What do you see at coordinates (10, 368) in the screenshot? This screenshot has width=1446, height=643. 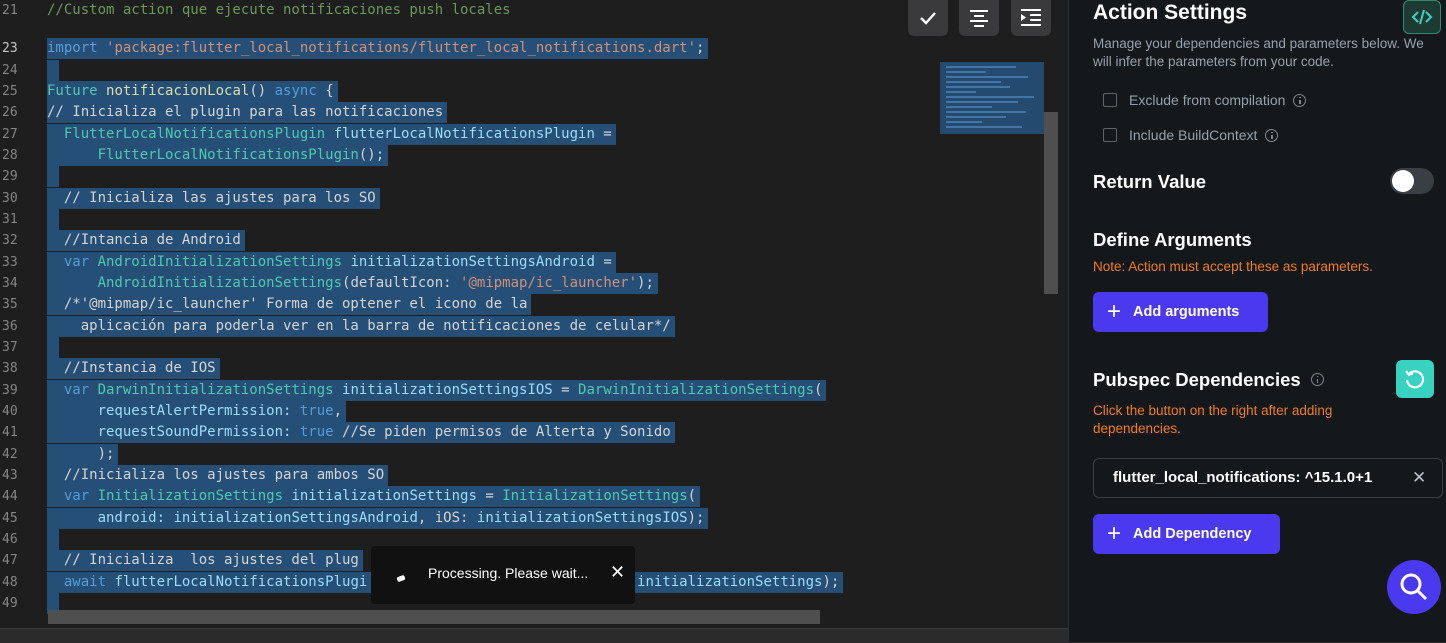 I see `line-number: 38` at bounding box center [10, 368].